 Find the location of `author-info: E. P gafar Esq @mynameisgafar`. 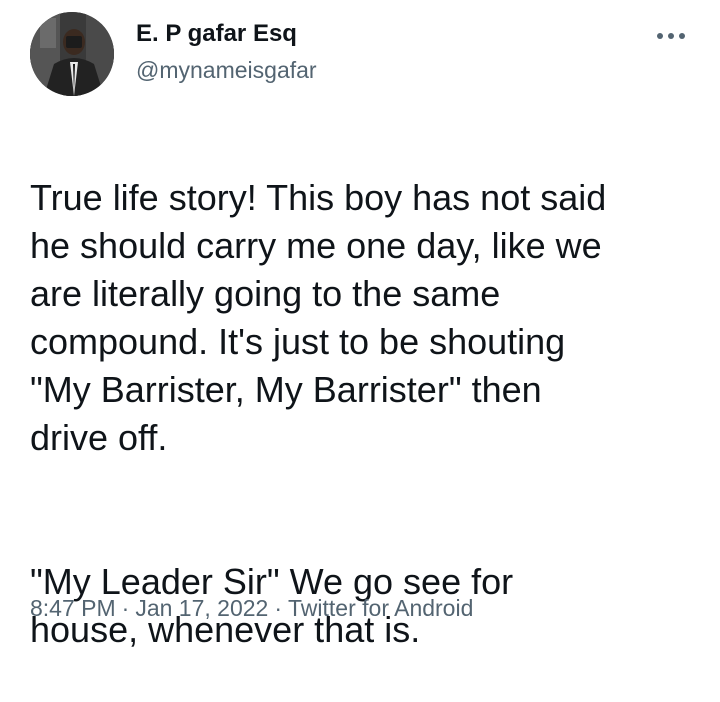

author-info: E. P gafar Esq @mynameisgafar is located at coordinates (226, 52).